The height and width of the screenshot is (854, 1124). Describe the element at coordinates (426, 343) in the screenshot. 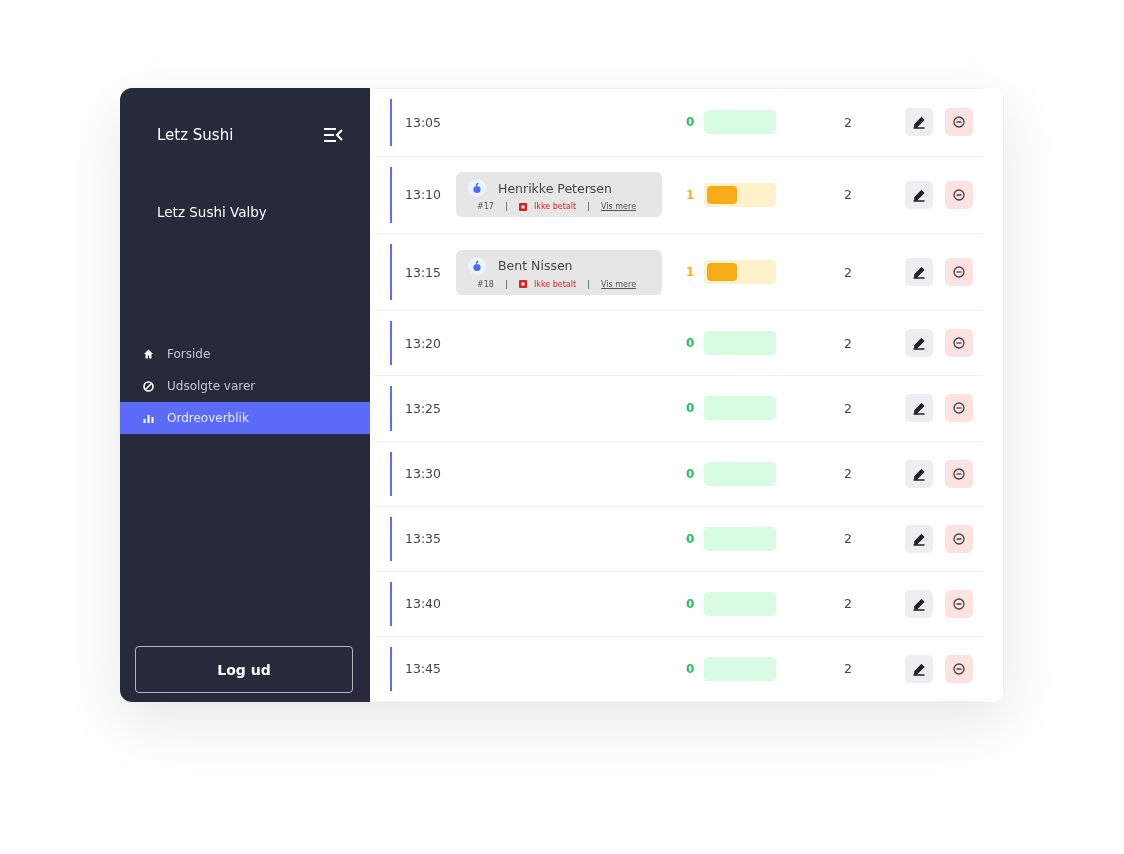

I see `time-slot: 13:20` at that location.